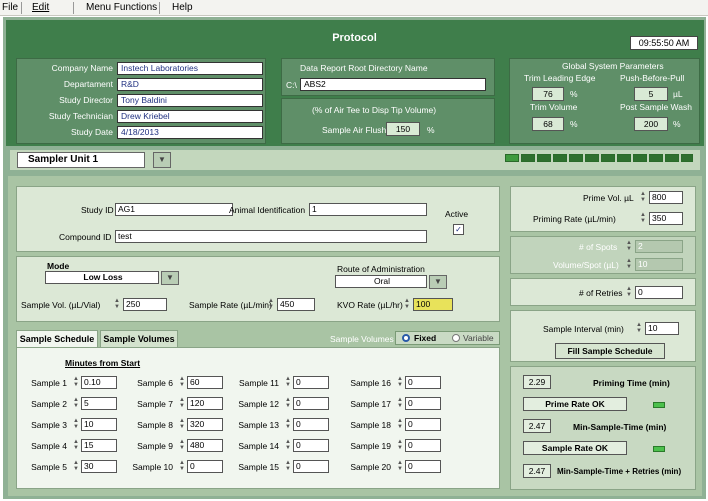 The width and height of the screenshot is (708, 501). I want to click on menu-edit: Edit, so click(40, 7).